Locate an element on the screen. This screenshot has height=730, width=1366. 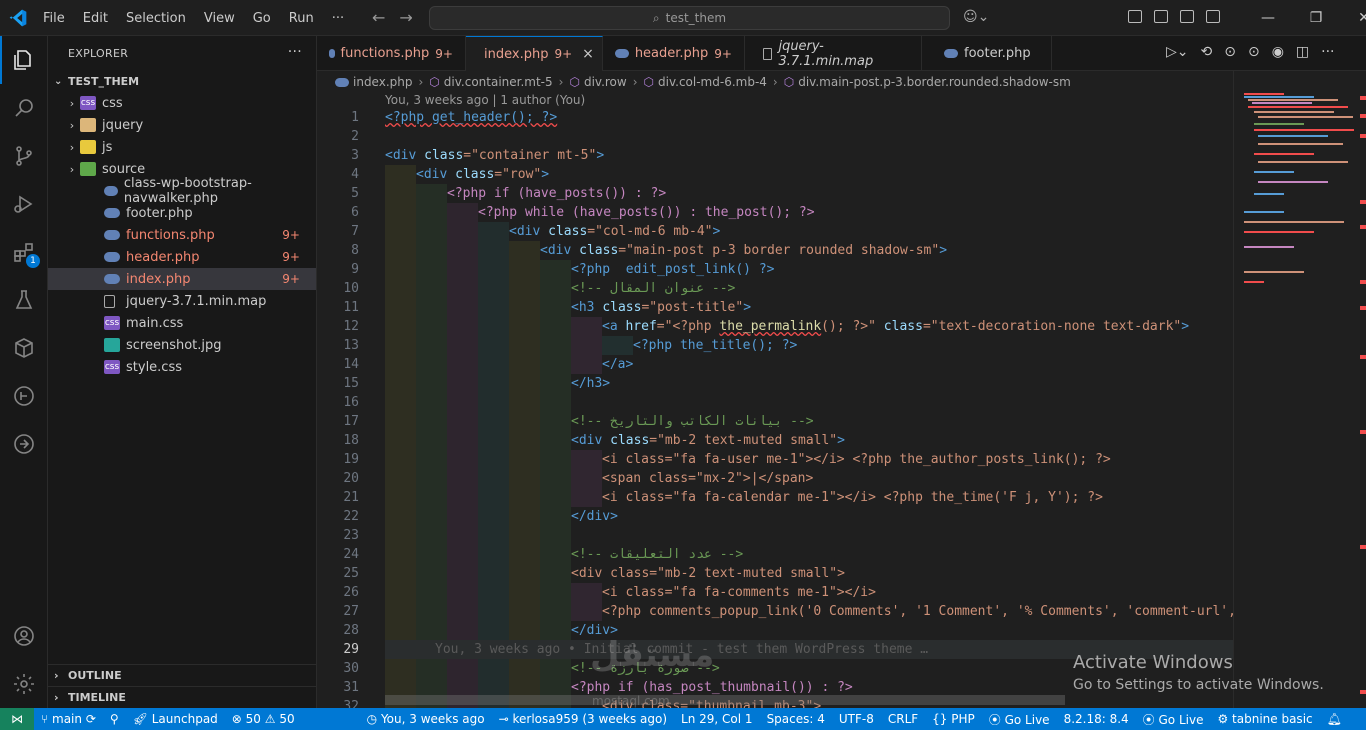
open-changes-icon: ⟲ is located at coordinates (1207, 52).